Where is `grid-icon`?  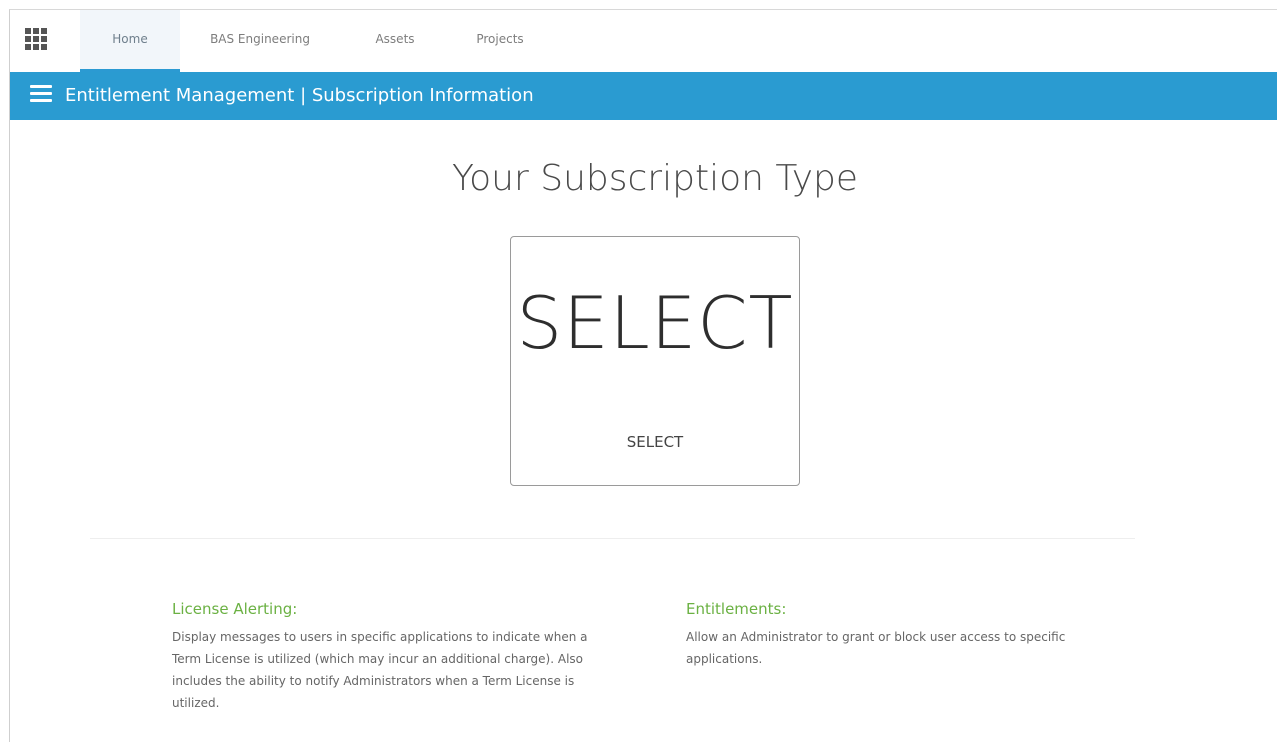 grid-icon is located at coordinates (36, 39).